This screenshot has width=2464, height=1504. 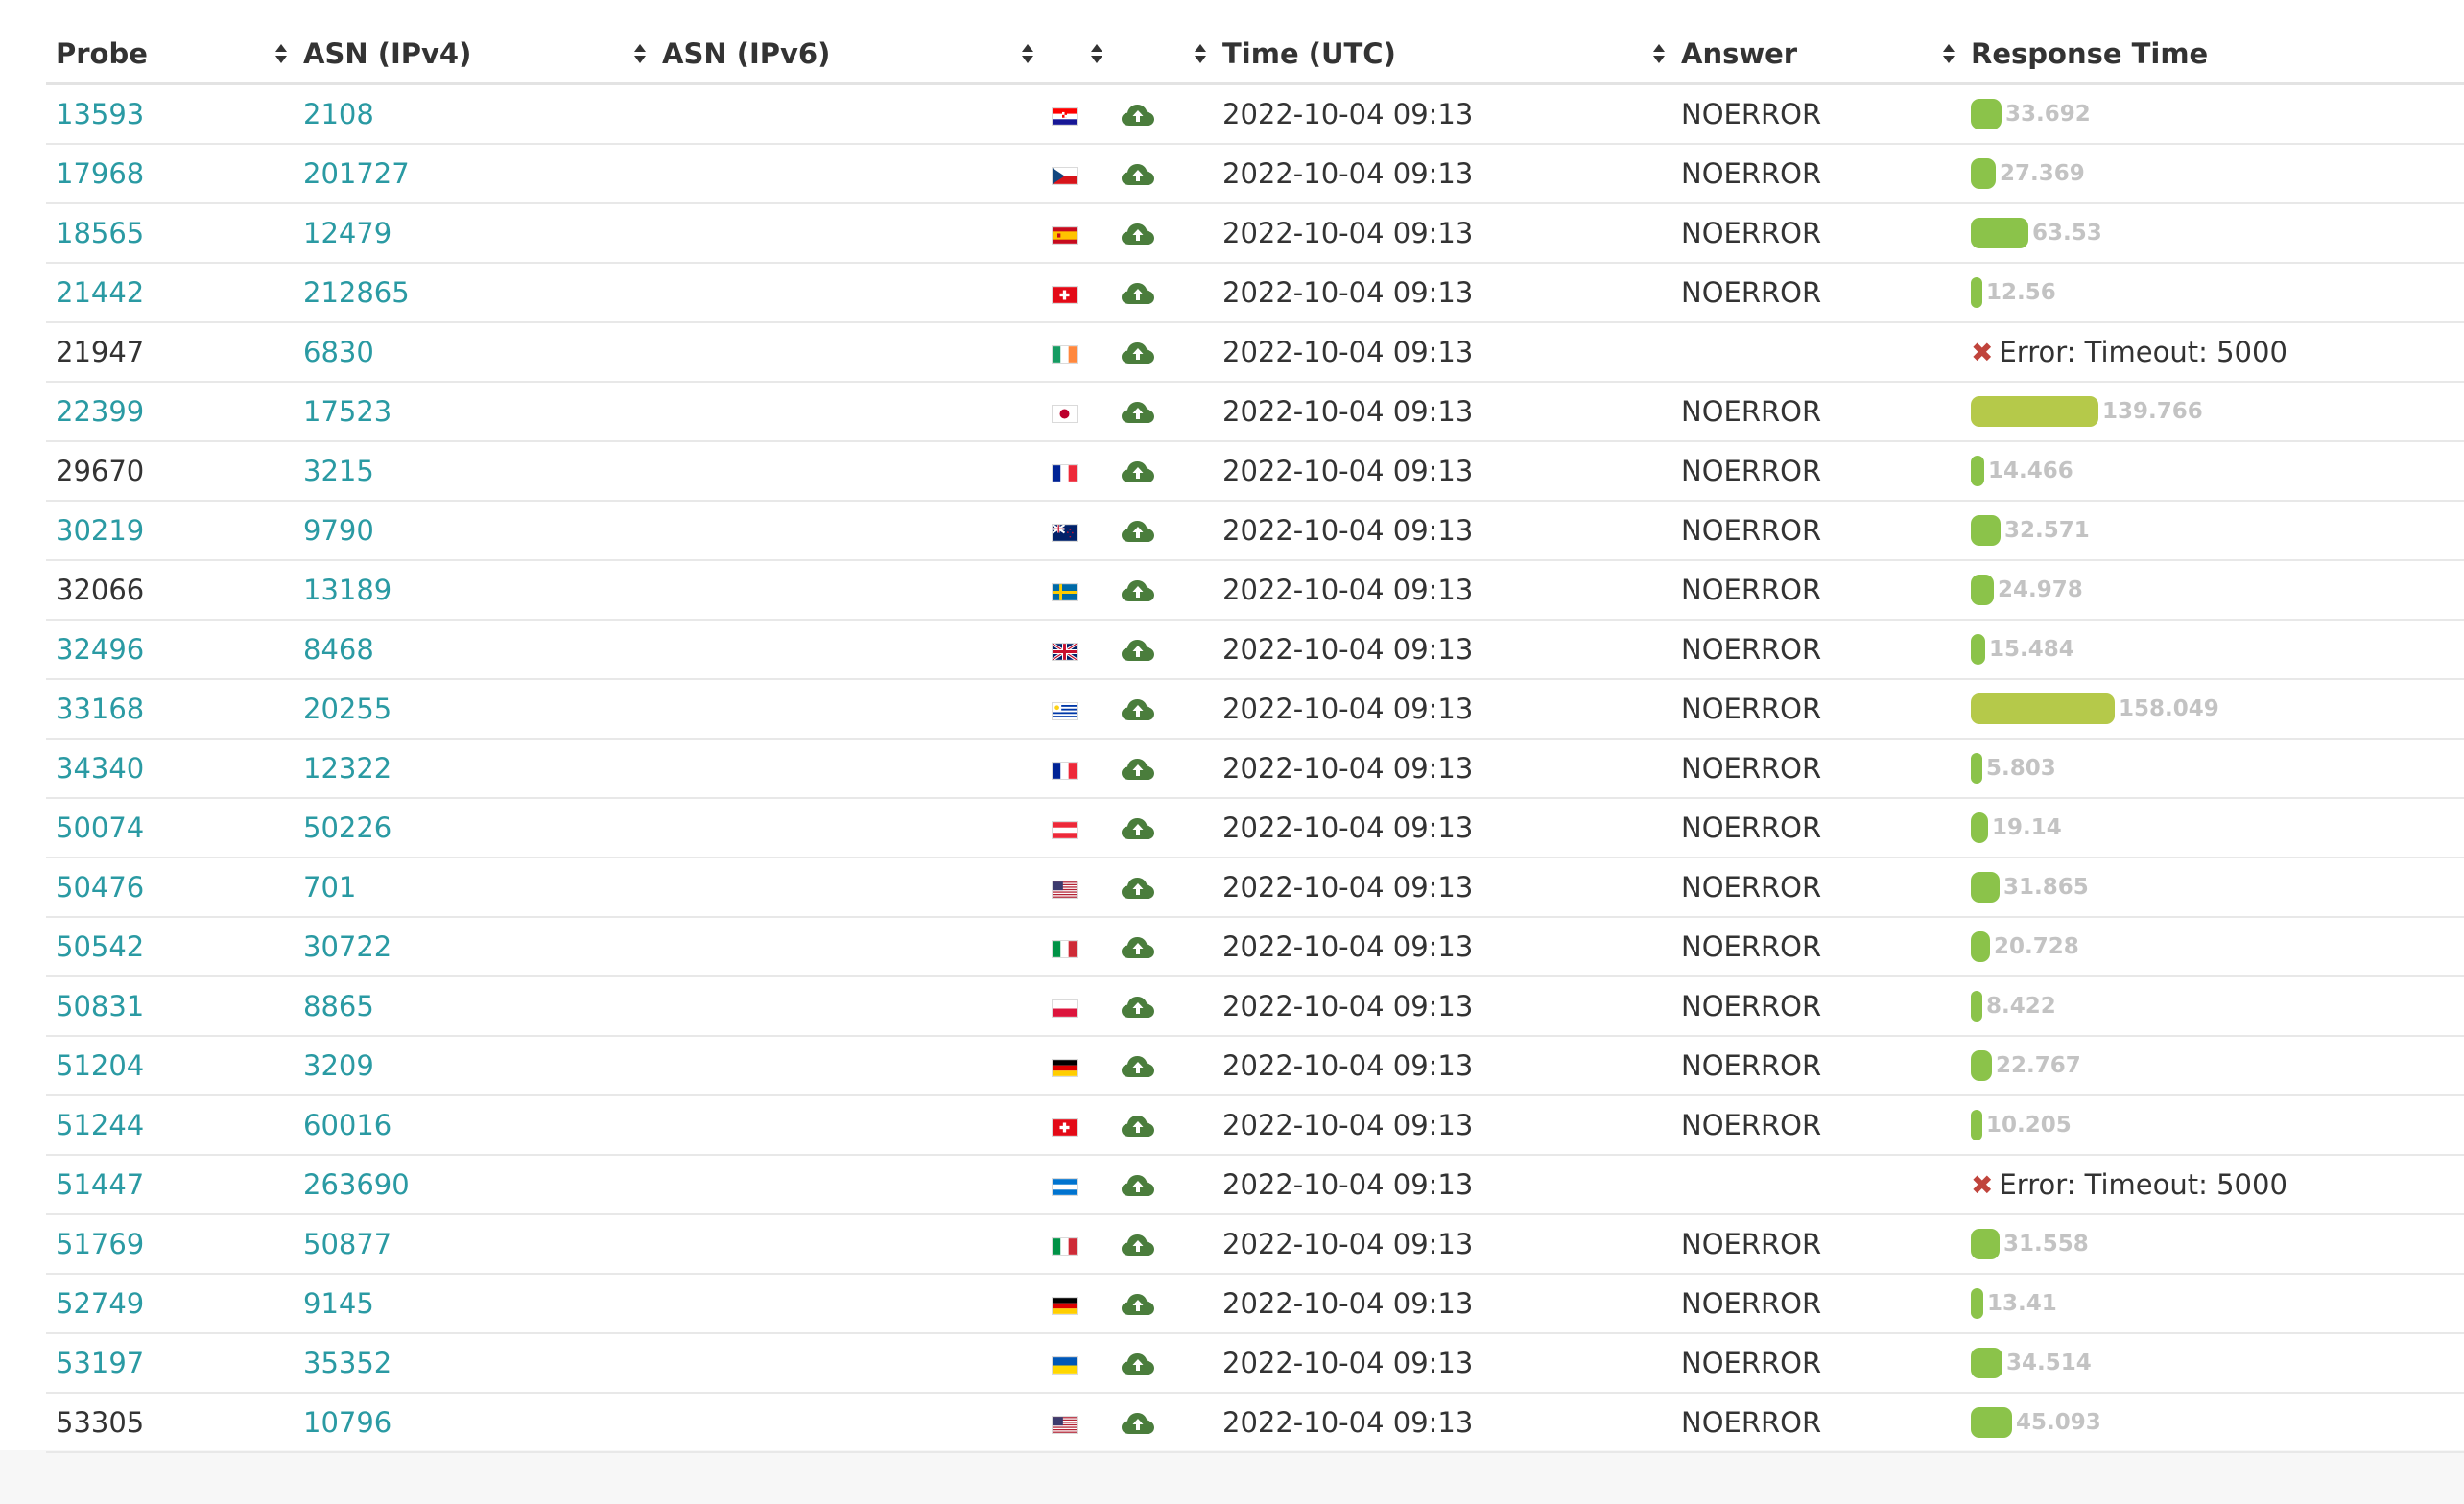 What do you see at coordinates (100, 530) in the screenshot?
I see `probe-id: 30219` at bounding box center [100, 530].